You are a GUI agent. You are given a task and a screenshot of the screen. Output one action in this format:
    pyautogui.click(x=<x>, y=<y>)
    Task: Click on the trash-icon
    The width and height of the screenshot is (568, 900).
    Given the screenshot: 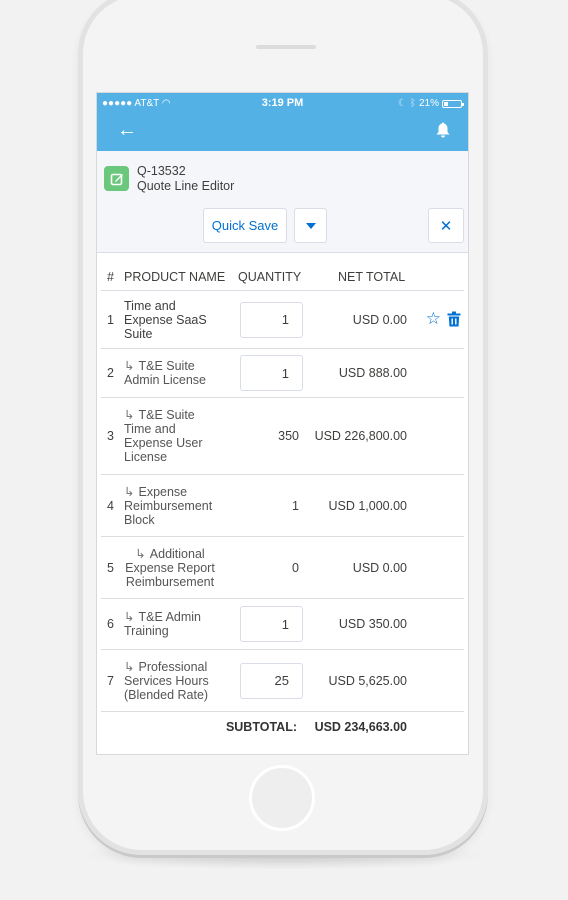 What is the action you would take?
    pyautogui.click(x=454, y=319)
    